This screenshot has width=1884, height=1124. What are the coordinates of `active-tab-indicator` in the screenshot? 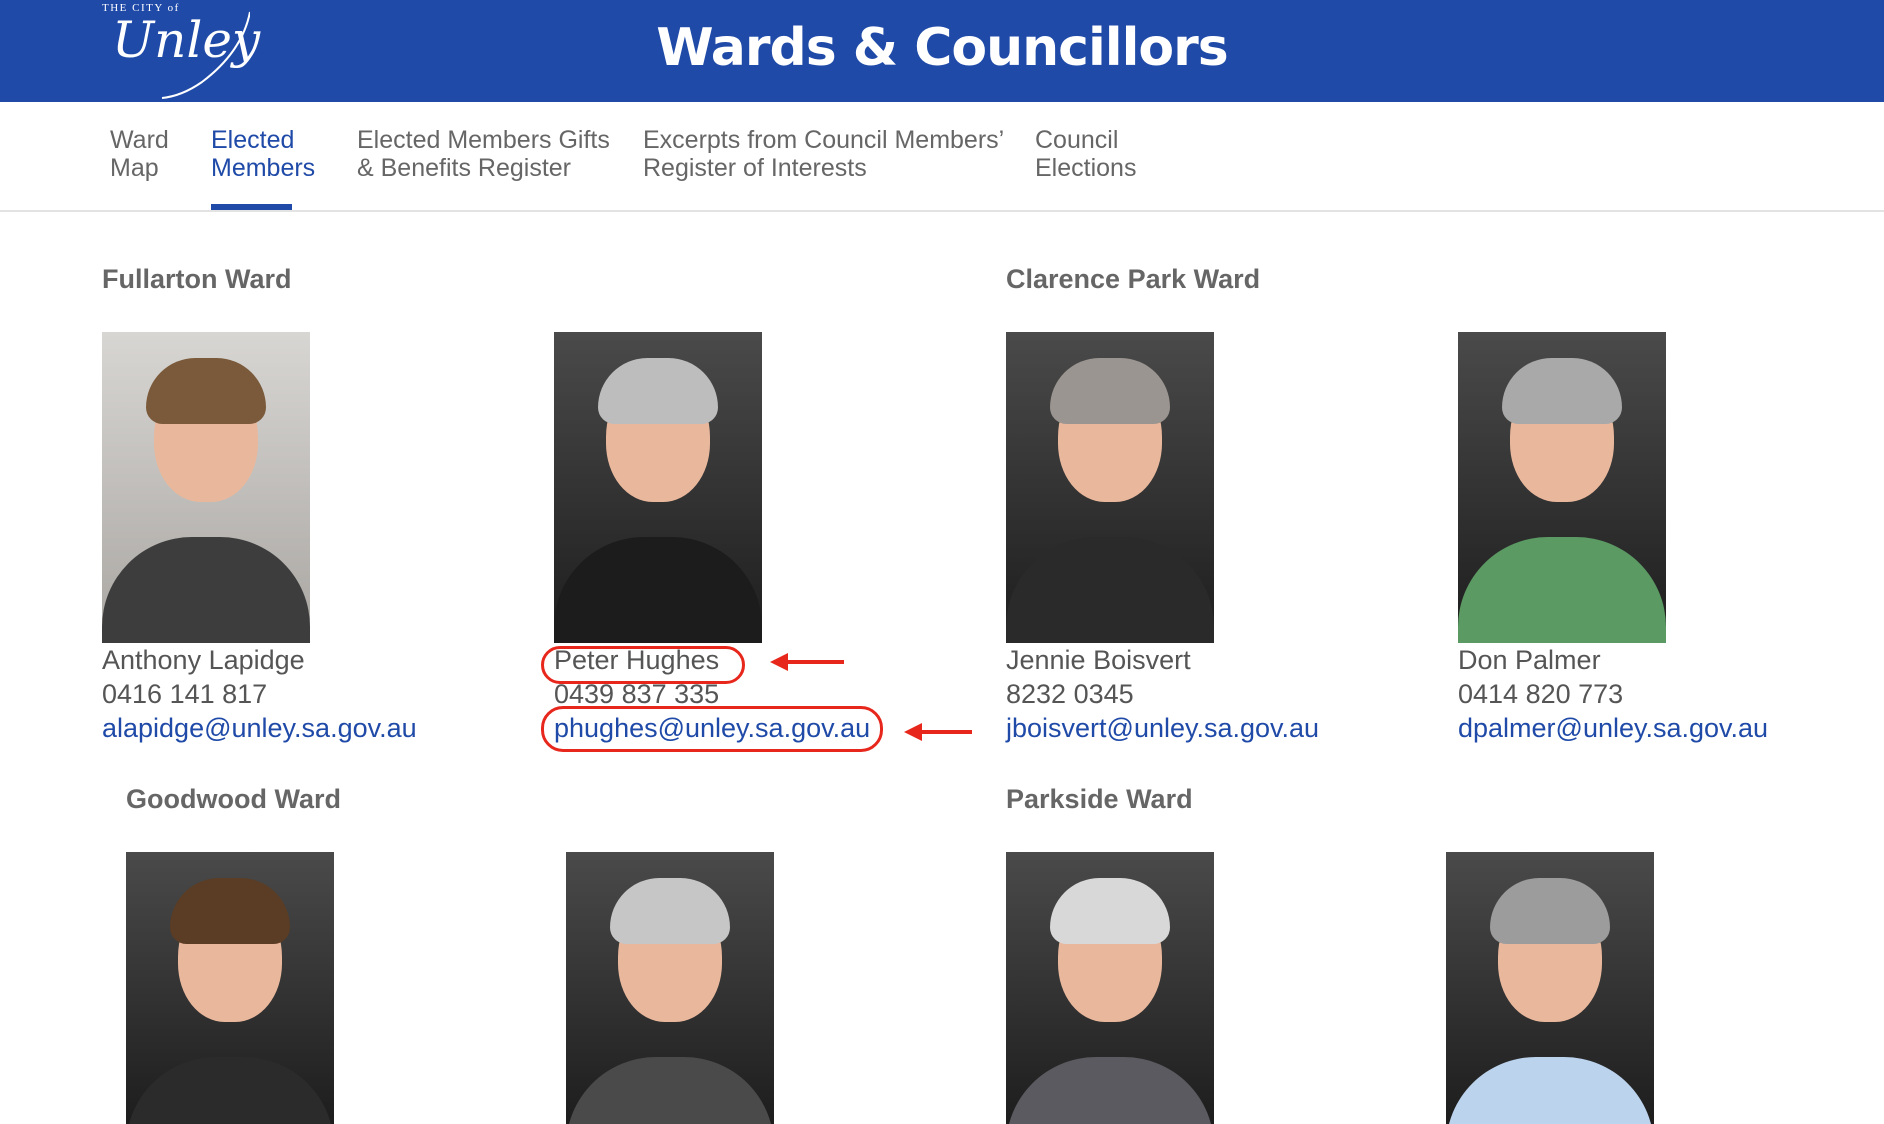 It's located at (251, 207).